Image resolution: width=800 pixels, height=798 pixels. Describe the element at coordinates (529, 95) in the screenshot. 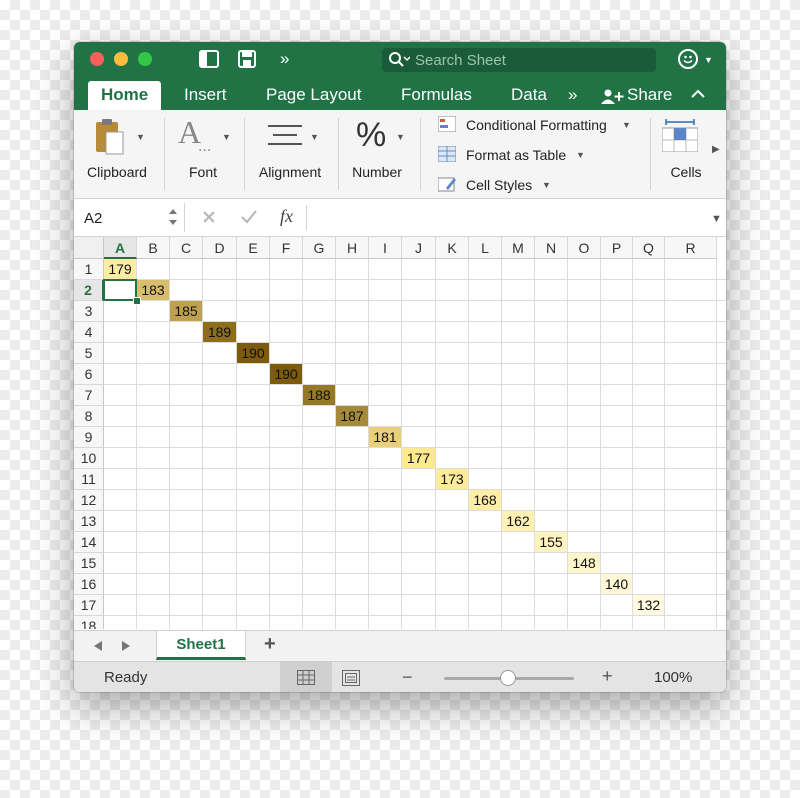

I see `tab-data: Data` at that location.